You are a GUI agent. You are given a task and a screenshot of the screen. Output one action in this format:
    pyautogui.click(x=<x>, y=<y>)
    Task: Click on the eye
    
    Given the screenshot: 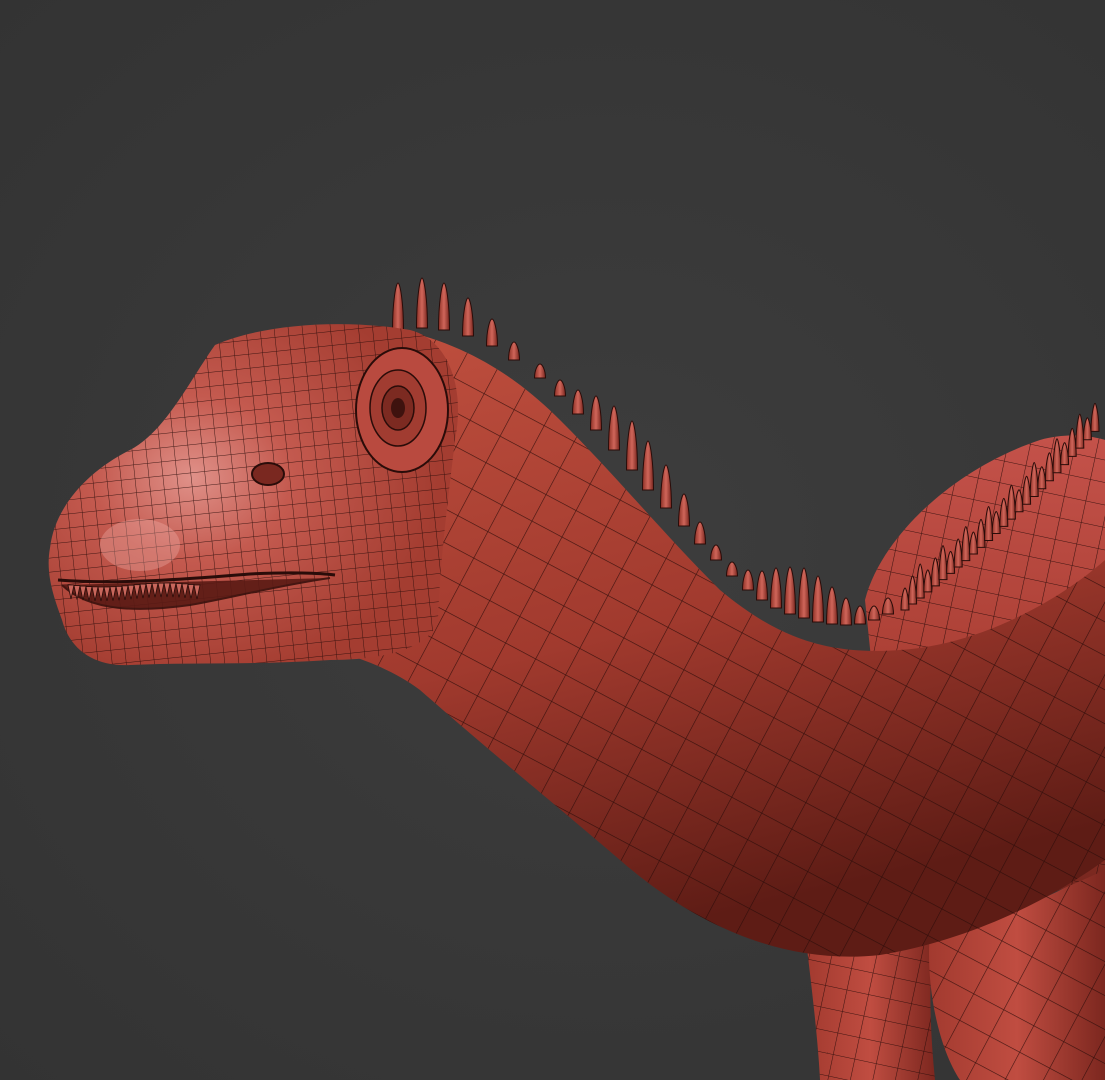 What is the action you would take?
    pyautogui.click(x=402, y=410)
    